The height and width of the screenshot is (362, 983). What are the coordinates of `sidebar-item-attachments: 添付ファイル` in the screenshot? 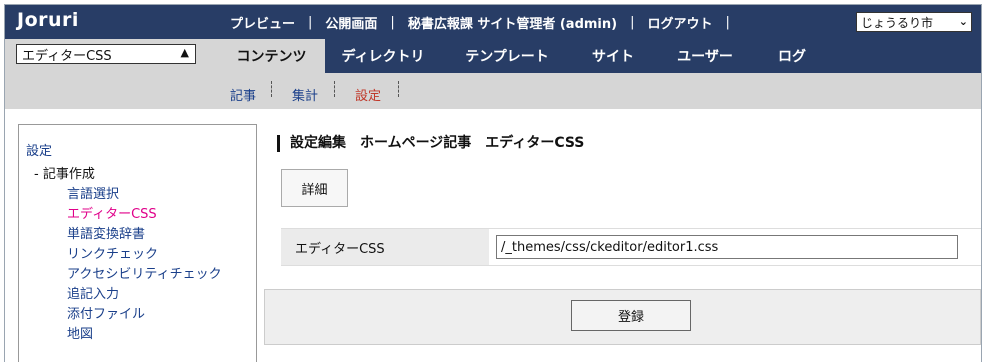 It's located at (106, 315).